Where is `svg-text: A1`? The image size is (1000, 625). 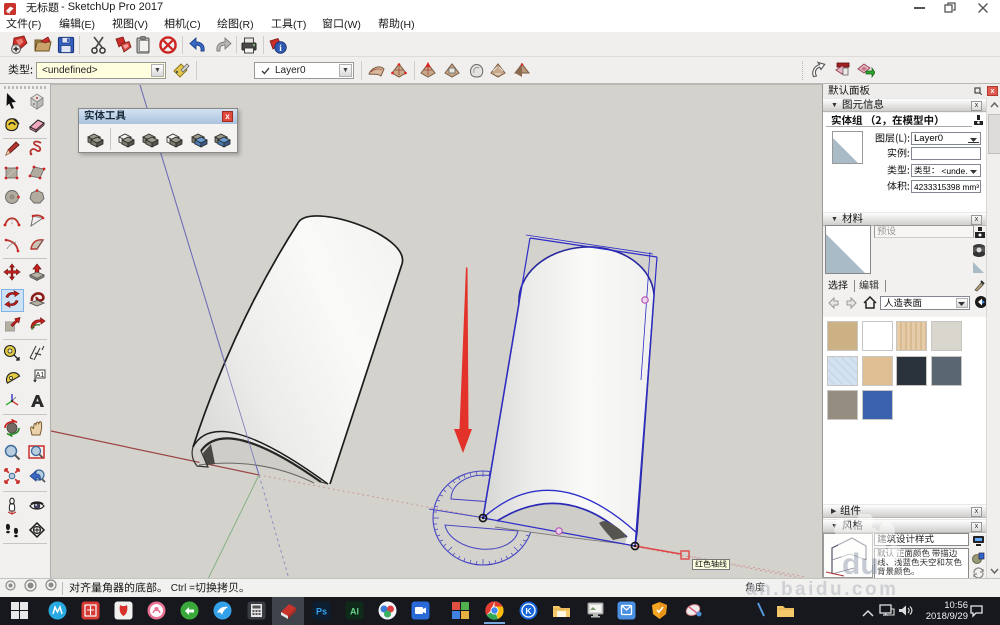
svg-text: A1 is located at coordinates (40, 375).